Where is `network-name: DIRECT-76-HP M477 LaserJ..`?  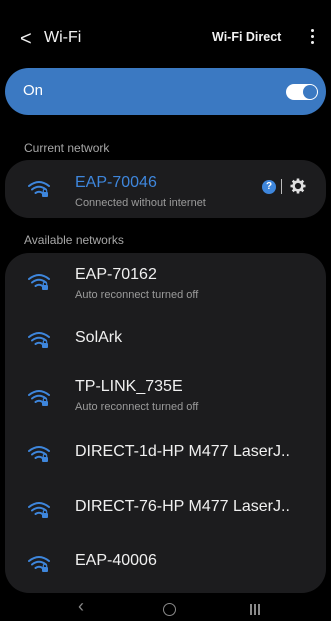
network-name: DIRECT-76-HP M477 LaserJ.. is located at coordinates (182, 506).